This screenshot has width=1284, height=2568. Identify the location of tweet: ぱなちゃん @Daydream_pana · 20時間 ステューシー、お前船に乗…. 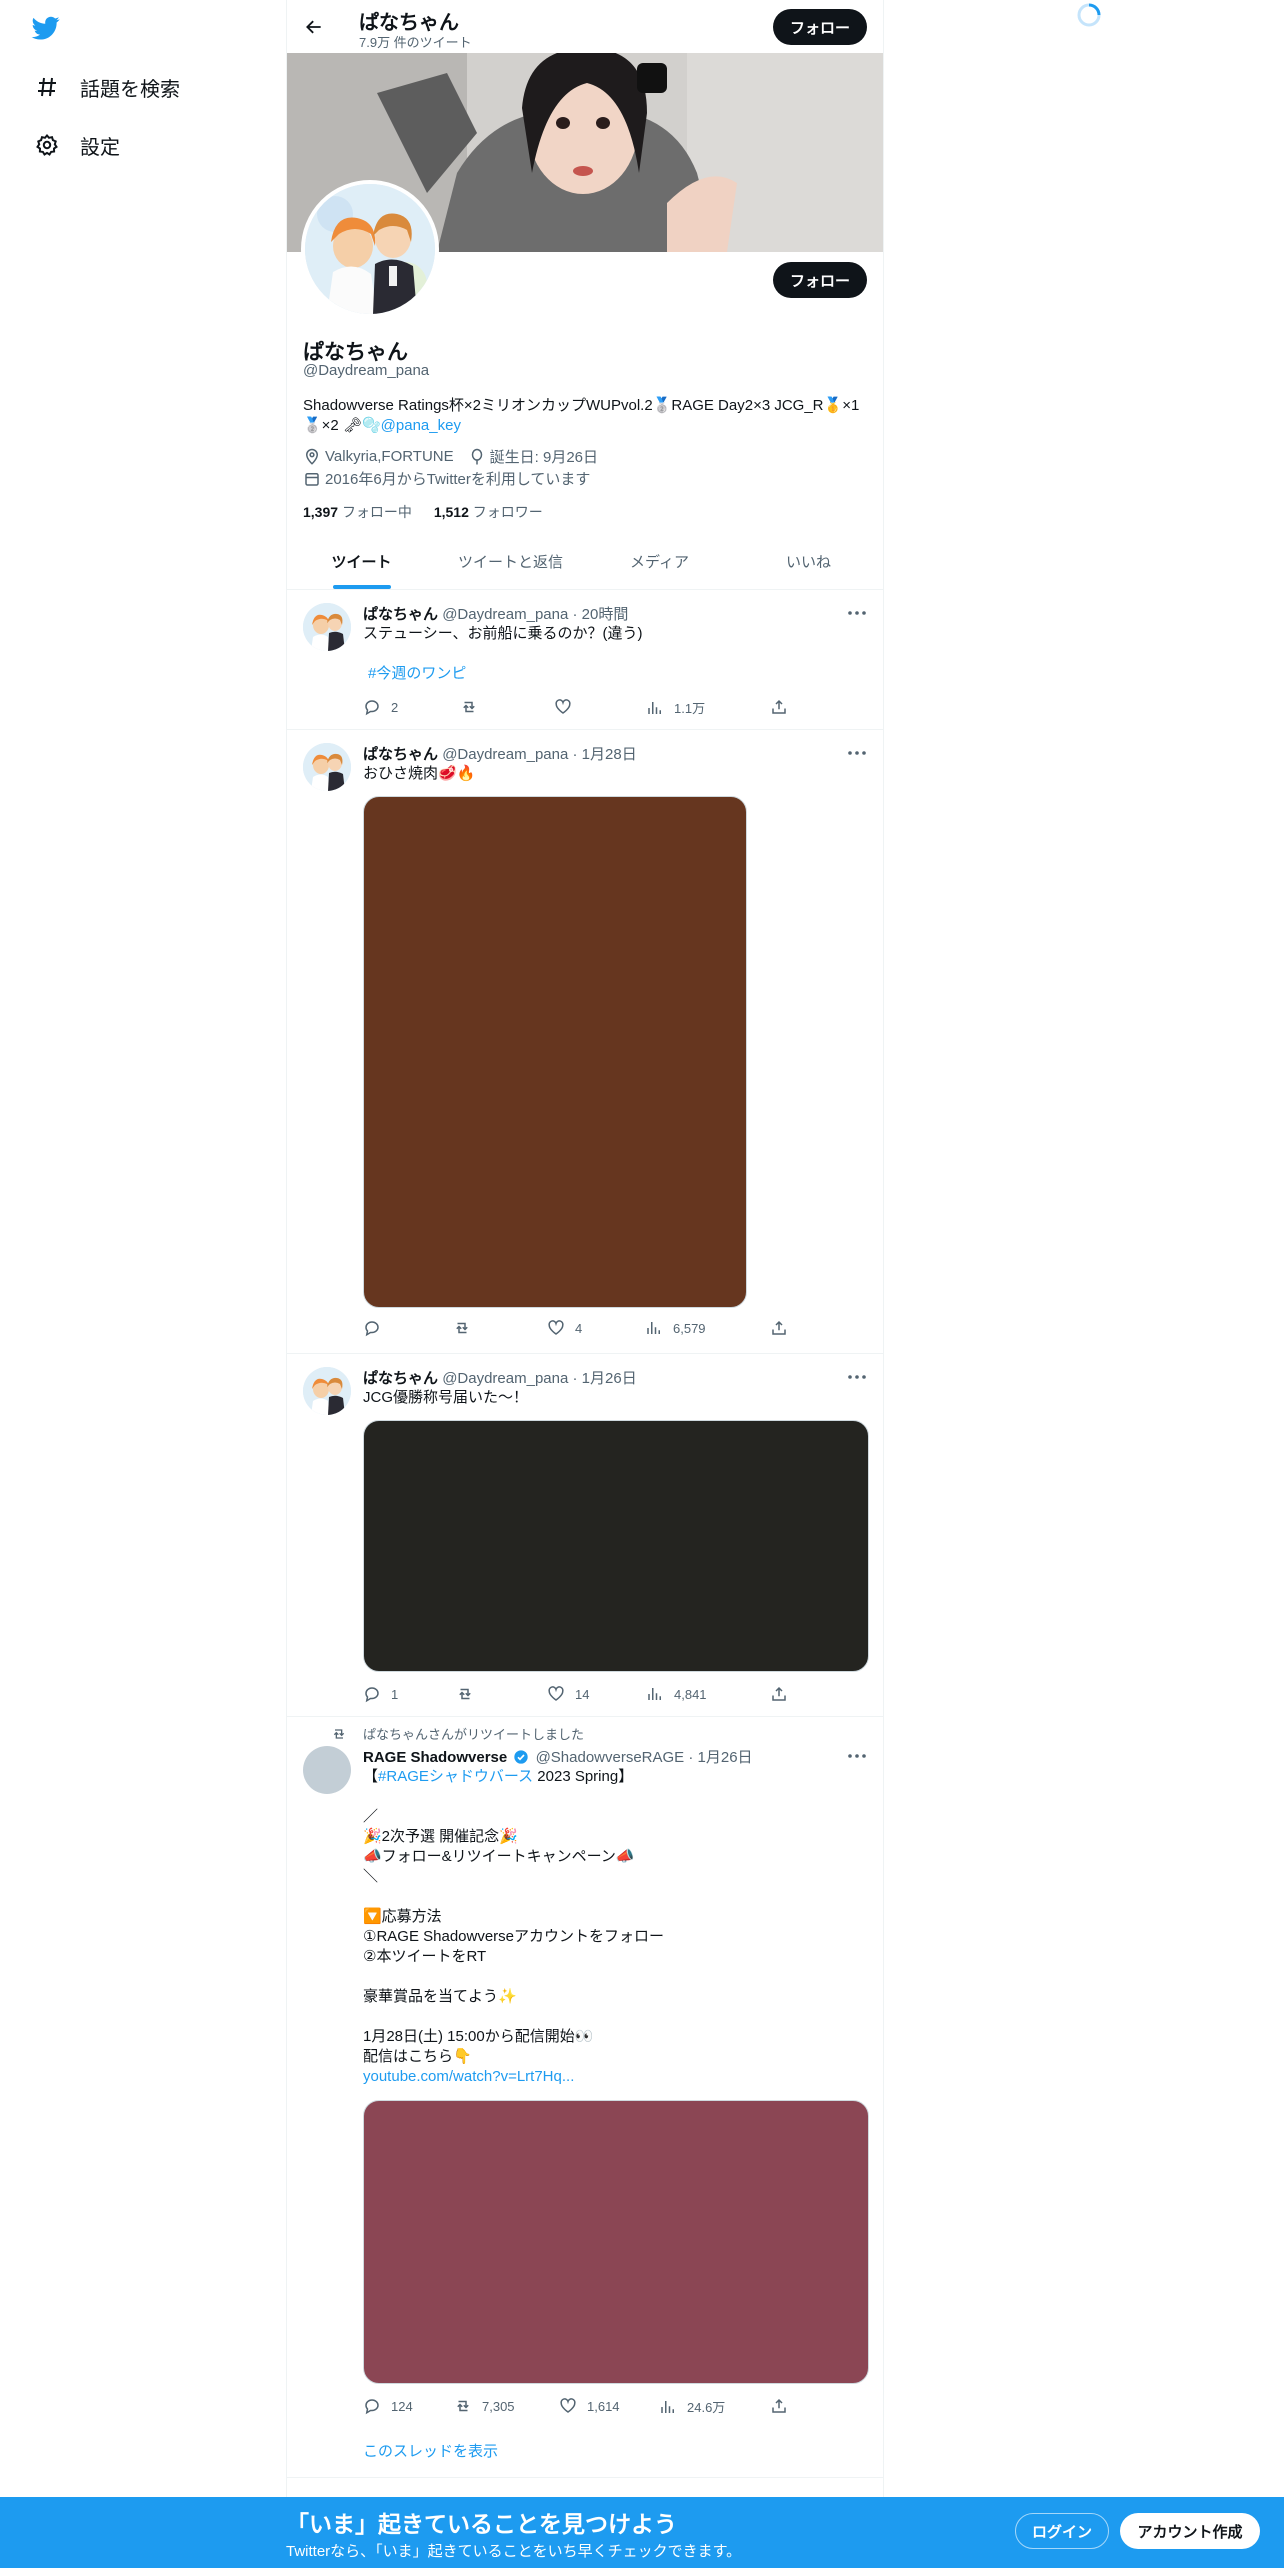
(585, 660).